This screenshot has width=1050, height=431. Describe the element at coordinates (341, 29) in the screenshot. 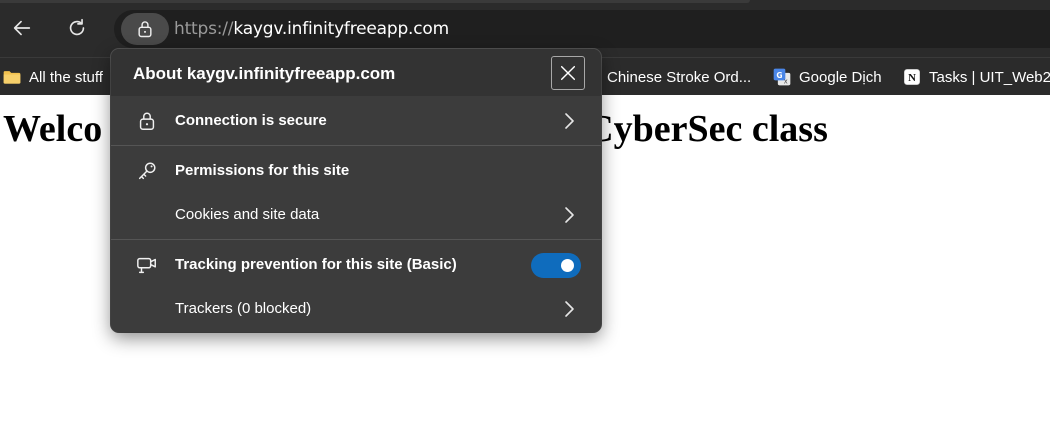

I see `url-host: kaygv.infinityfreeapp.com` at that location.